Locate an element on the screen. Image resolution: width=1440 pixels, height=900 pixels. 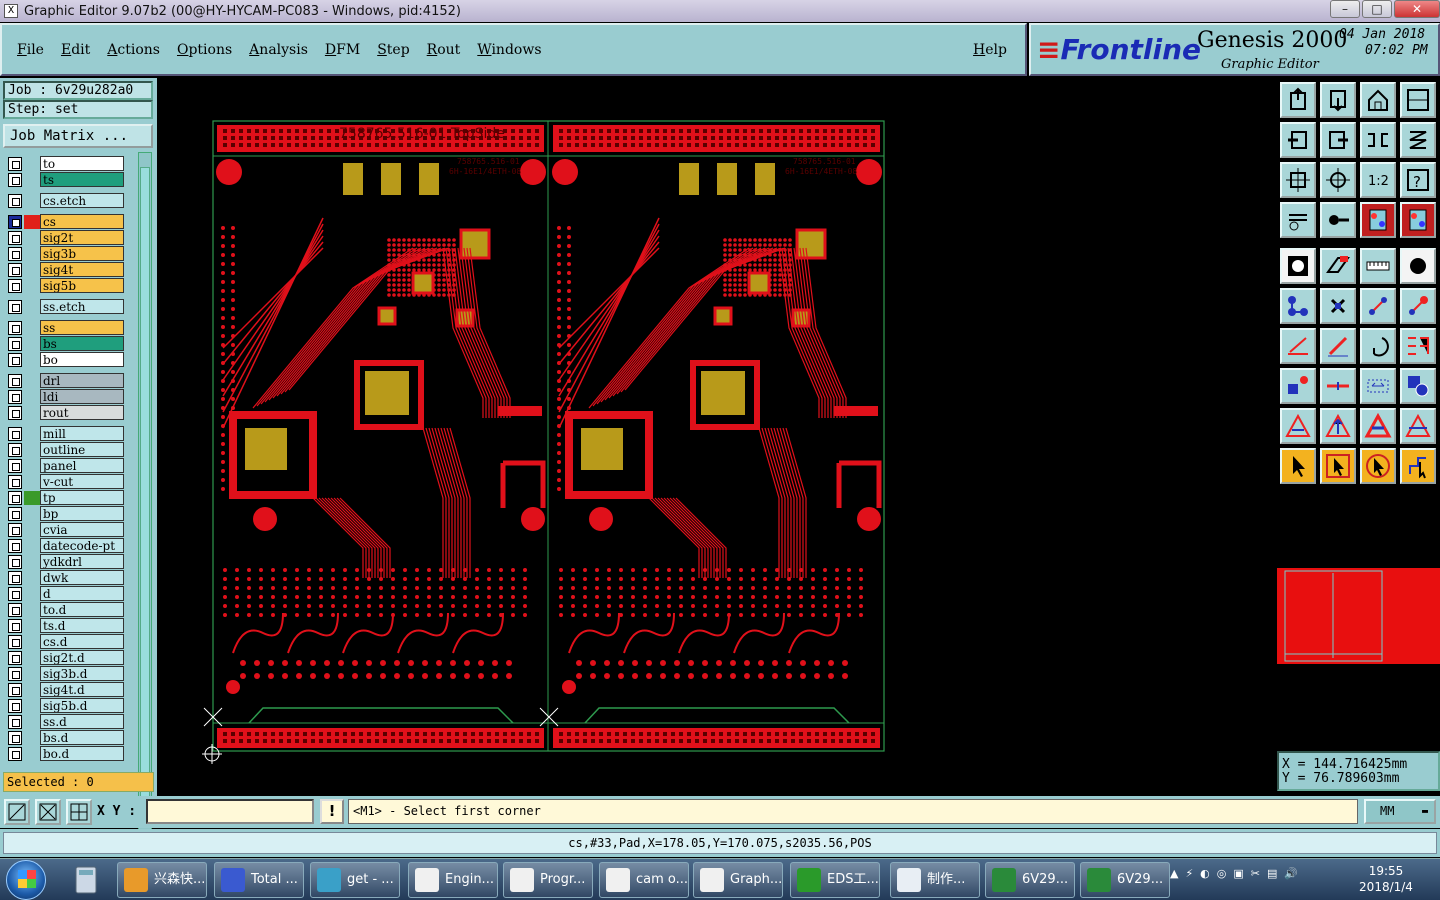
draw-rectangle-icon is located at coordinates (1338, 266).